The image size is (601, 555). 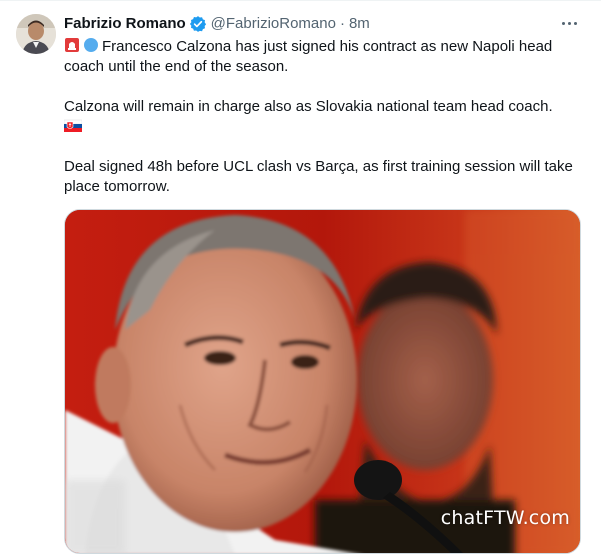 What do you see at coordinates (72, 45) in the screenshot?
I see `alarm-light-emoji-icon` at bounding box center [72, 45].